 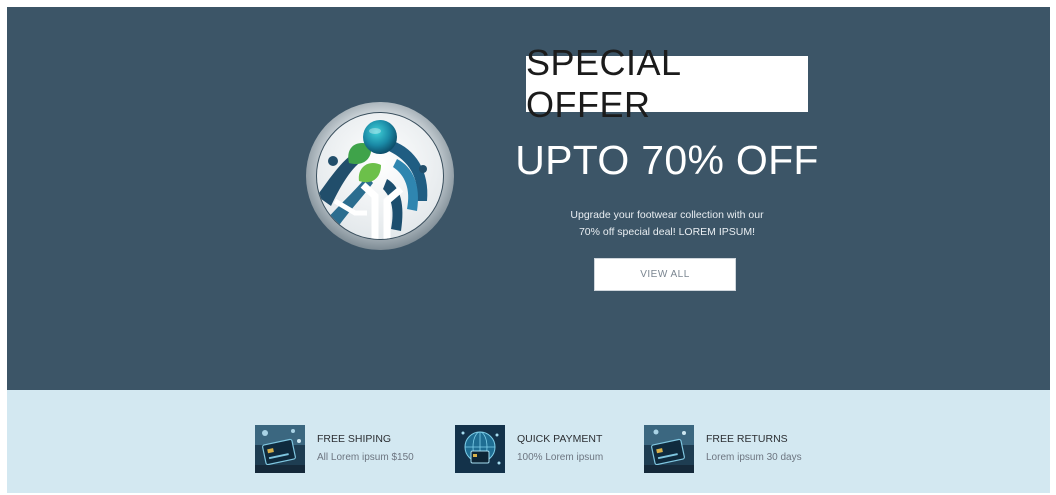 I want to click on feature-subtitle: 100% Lorem ipsum, so click(x=560, y=457).